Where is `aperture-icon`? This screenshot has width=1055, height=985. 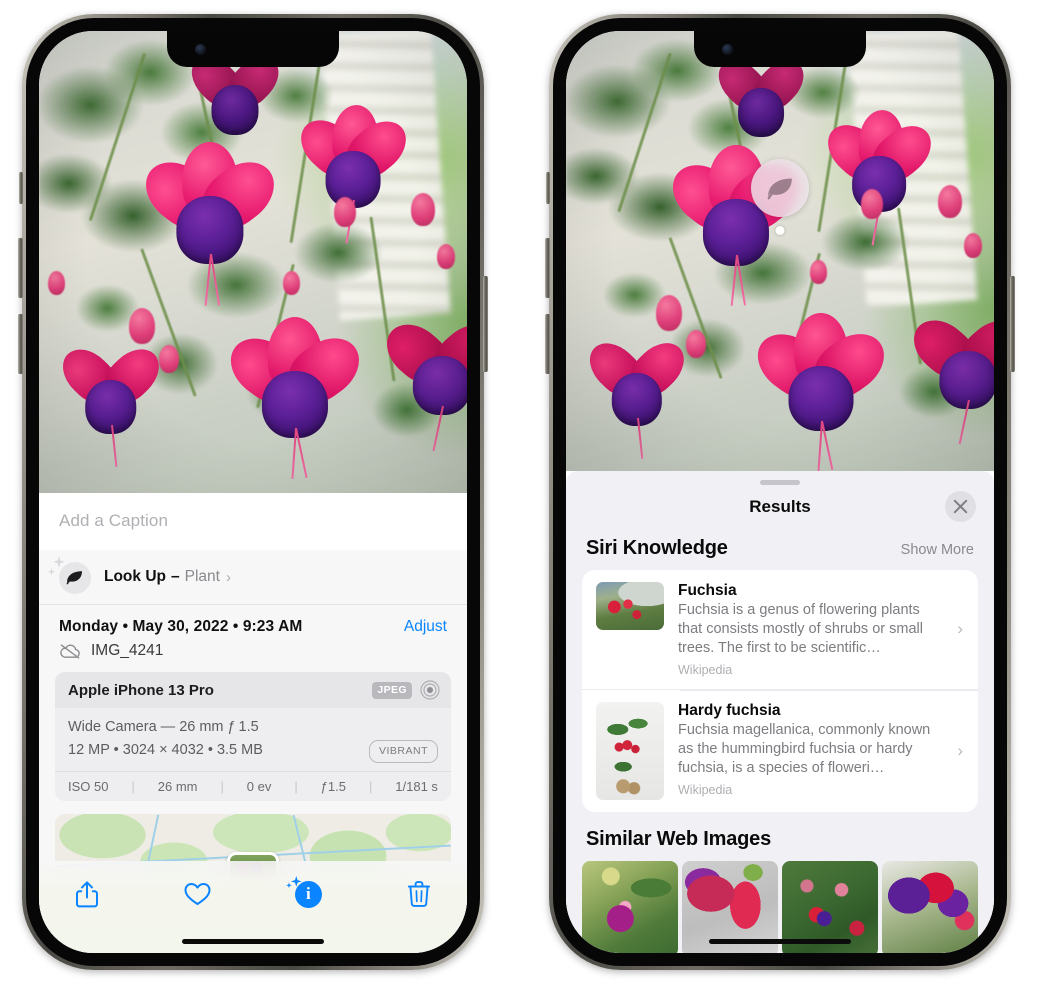 aperture-icon is located at coordinates (430, 690).